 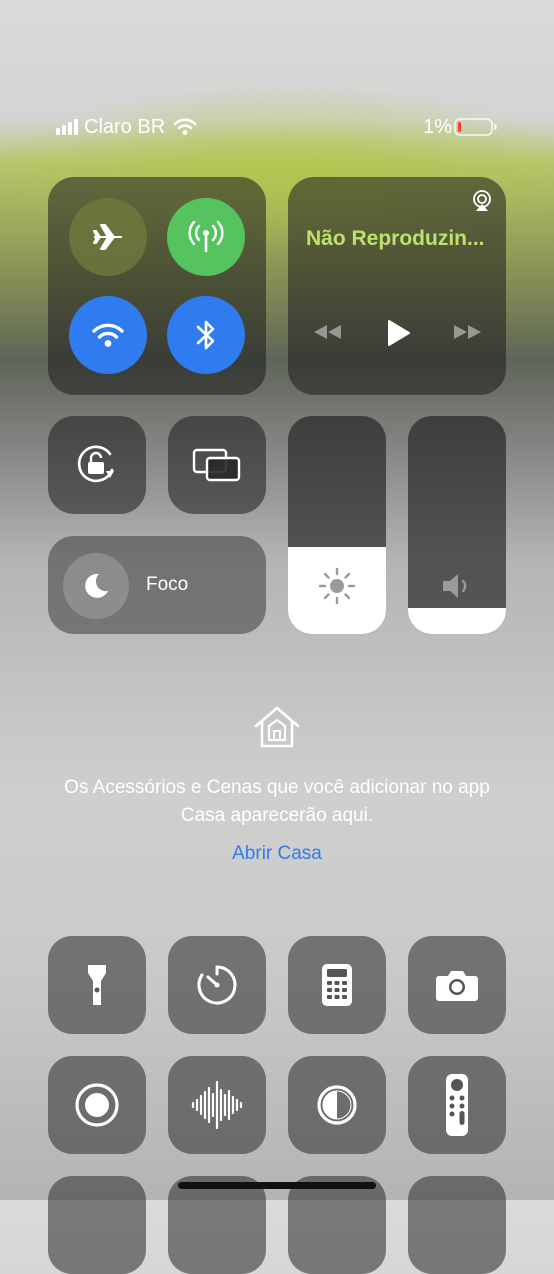 I want to click on dark-mode-icon, so click(x=337, y=1105).